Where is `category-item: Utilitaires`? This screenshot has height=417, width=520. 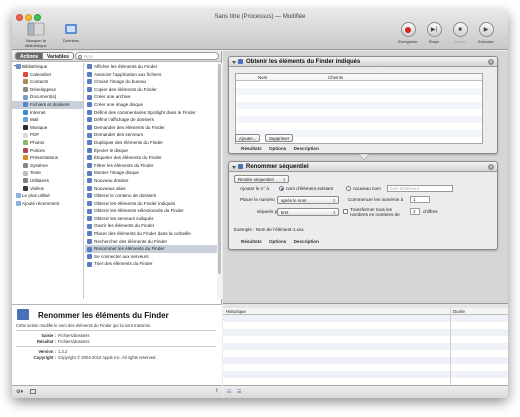
category-item: Utilitaires is located at coordinates (47, 181).